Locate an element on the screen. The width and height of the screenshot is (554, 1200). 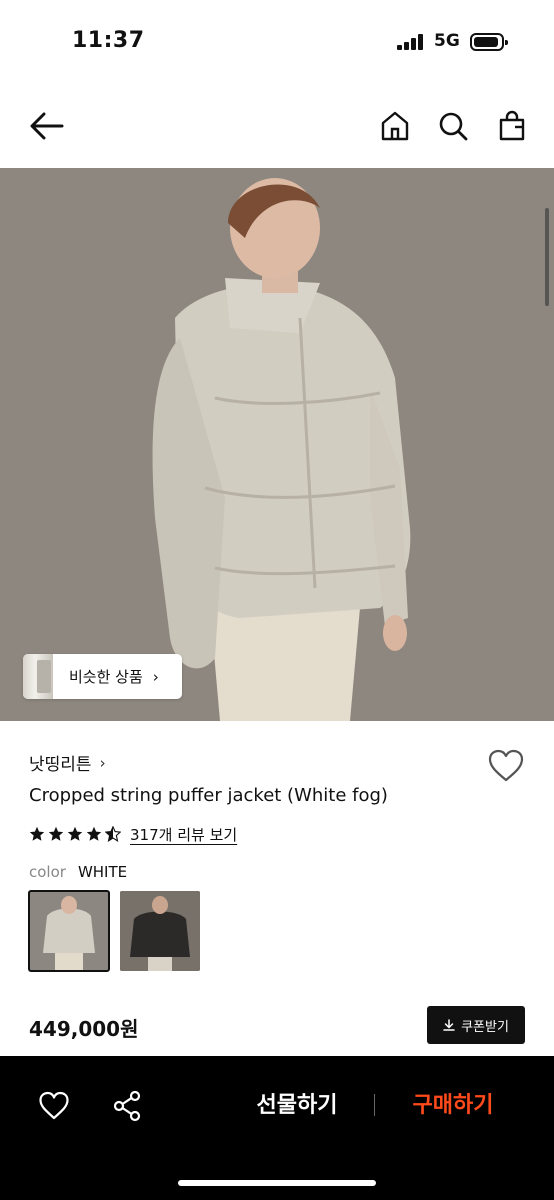
star-half-icon is located at coordinates (113, 834).